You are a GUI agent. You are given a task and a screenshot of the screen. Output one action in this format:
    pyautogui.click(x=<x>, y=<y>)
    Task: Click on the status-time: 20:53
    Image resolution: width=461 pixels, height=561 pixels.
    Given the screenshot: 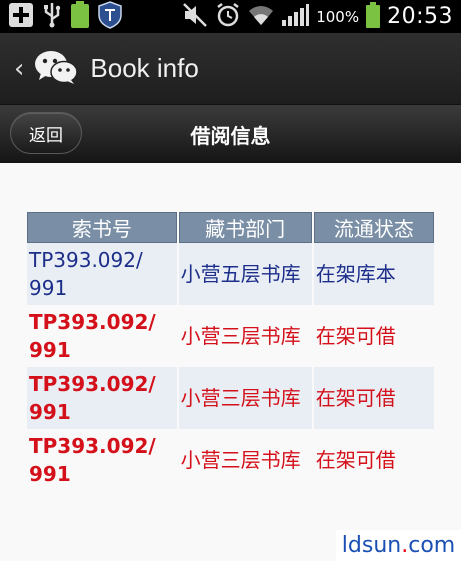 What is the action you would take?
    pyautogui.click(x=420, y=16)
    